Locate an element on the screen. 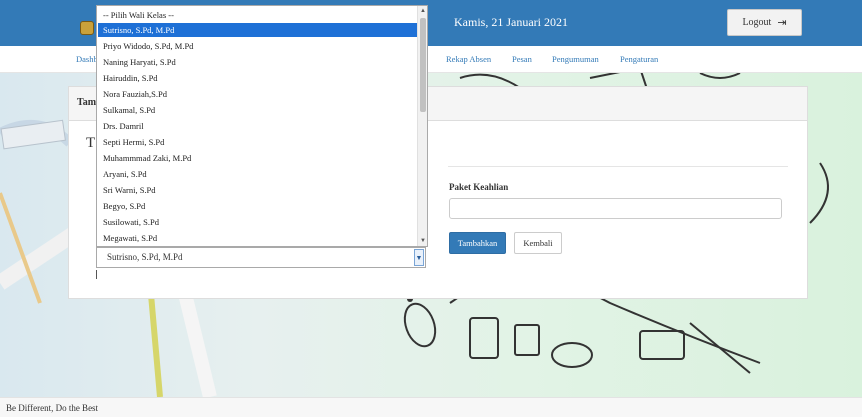  scroll-up-icon: ▲ is located at coordinates (423, 11).